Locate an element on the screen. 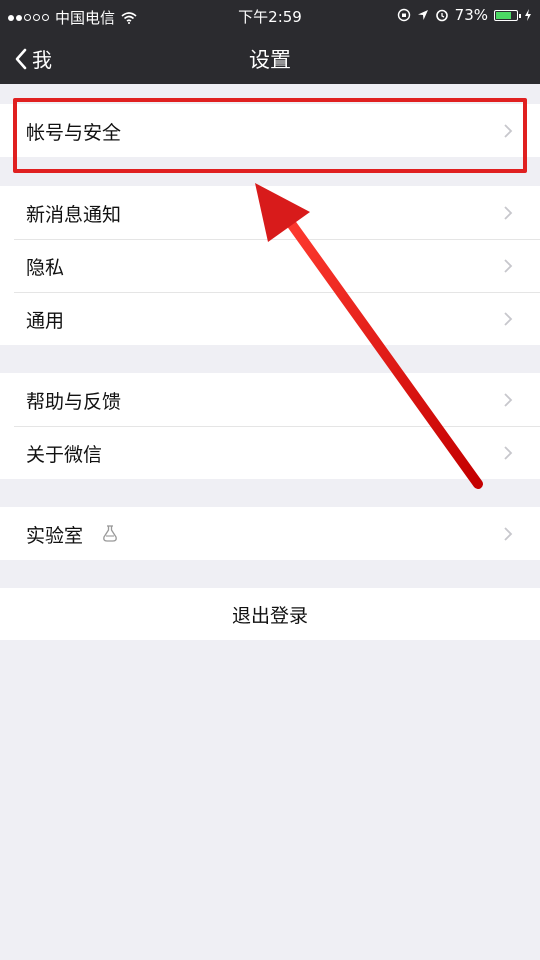  new-message-notification-item: 新消息通知 is located at coordinates (270, 212).